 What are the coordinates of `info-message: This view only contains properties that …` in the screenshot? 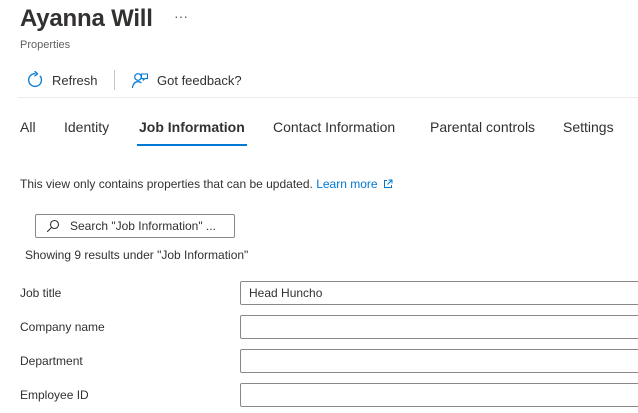 It's located at (206, 184).